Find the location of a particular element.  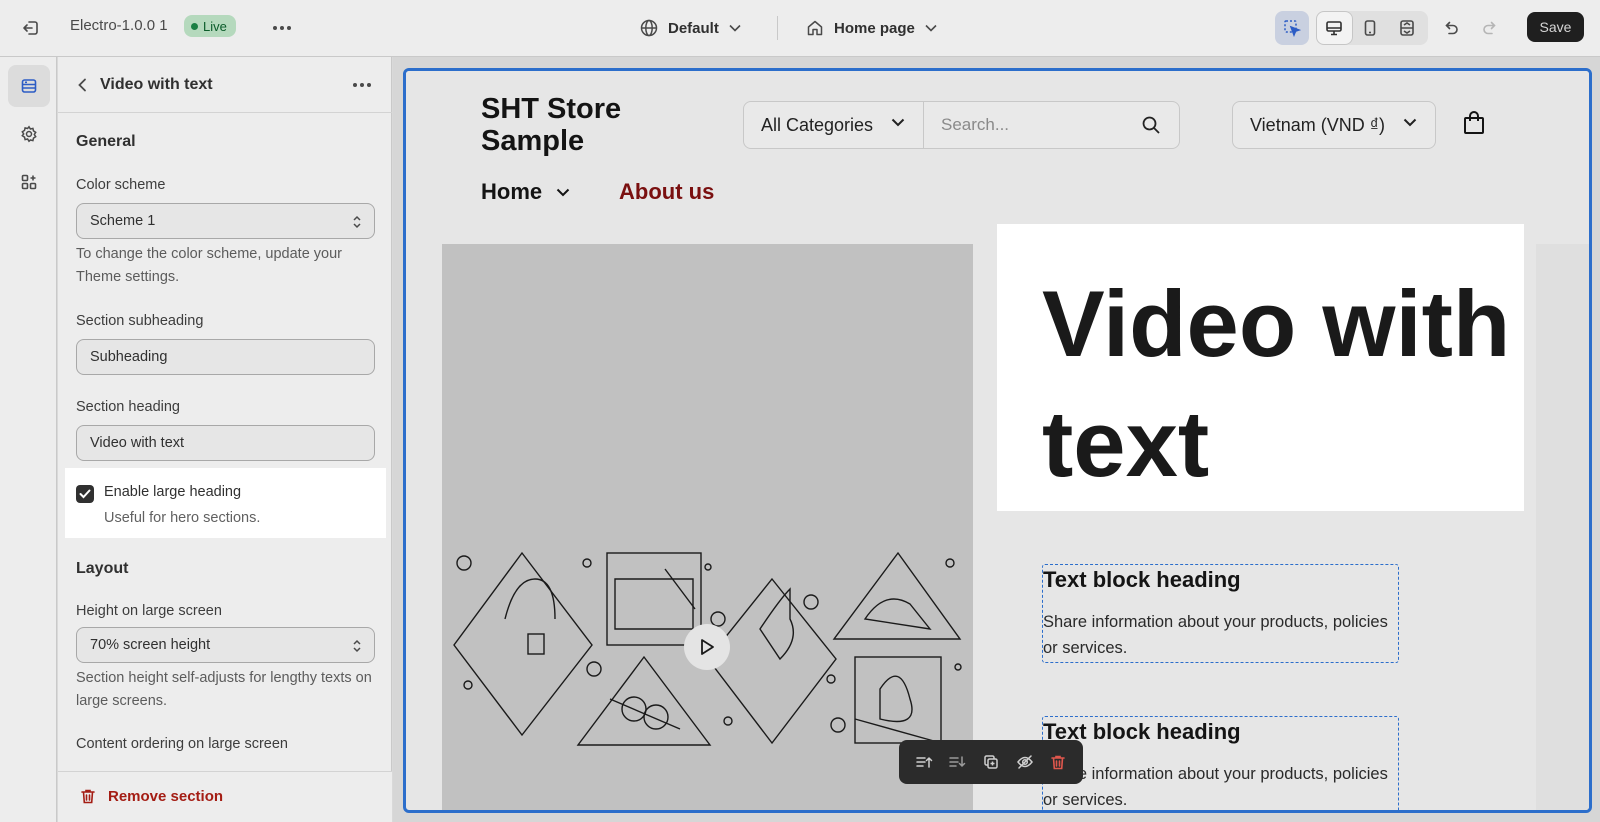

device-switcher is located at coordinates (1372, 28).